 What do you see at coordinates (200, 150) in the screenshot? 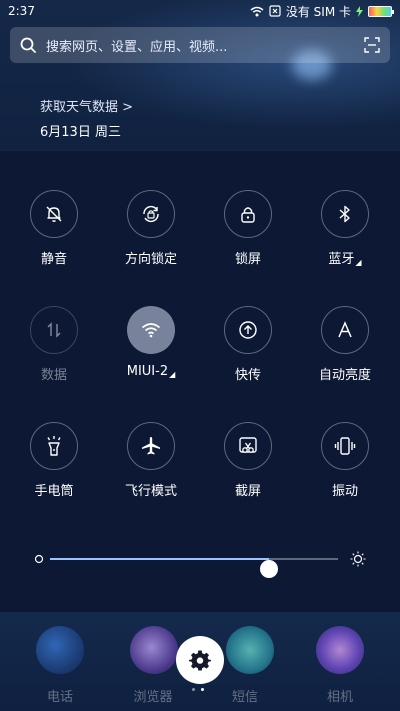
I see `divider` at bounding box center [200, 150].